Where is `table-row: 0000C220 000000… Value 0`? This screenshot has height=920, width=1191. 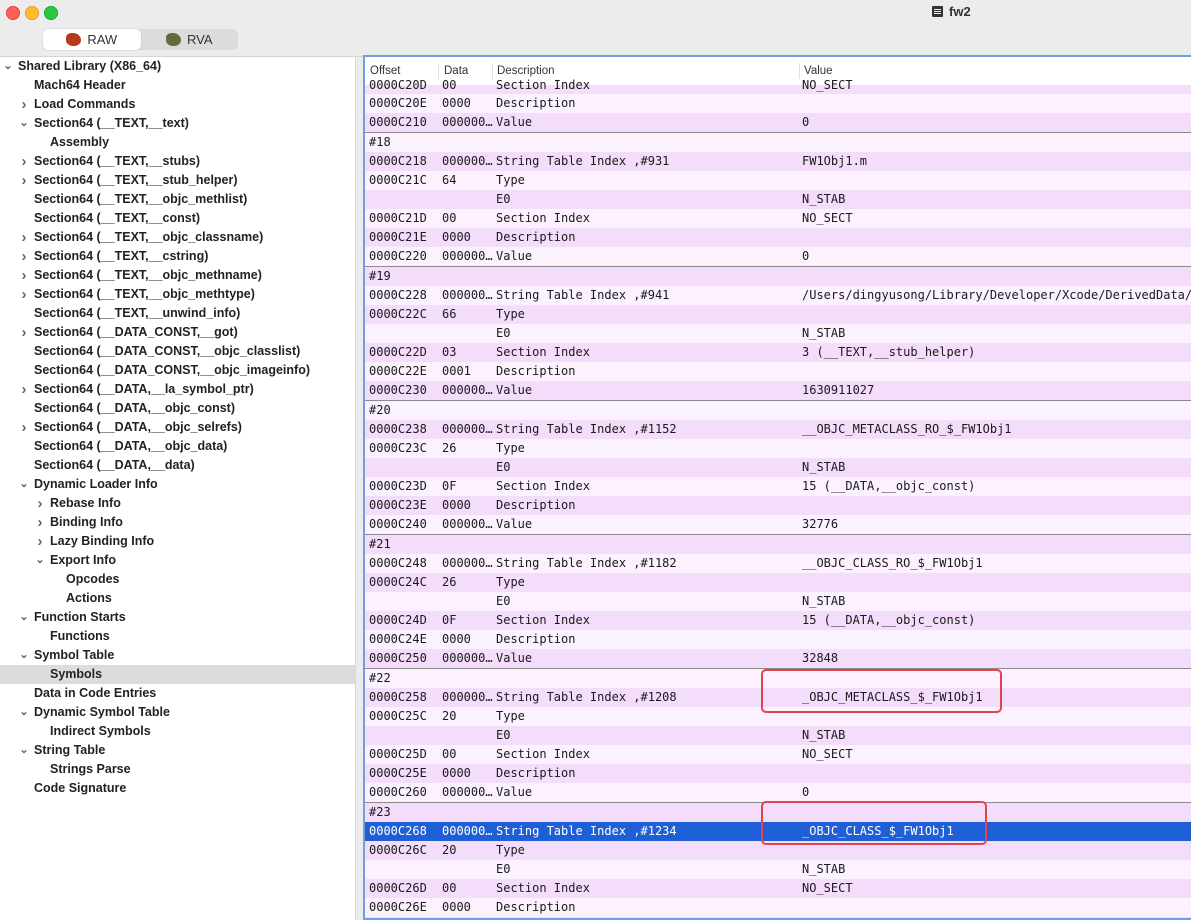 table-row: 0000C220 000000… Value 0 is located at coordinates (778, 256).